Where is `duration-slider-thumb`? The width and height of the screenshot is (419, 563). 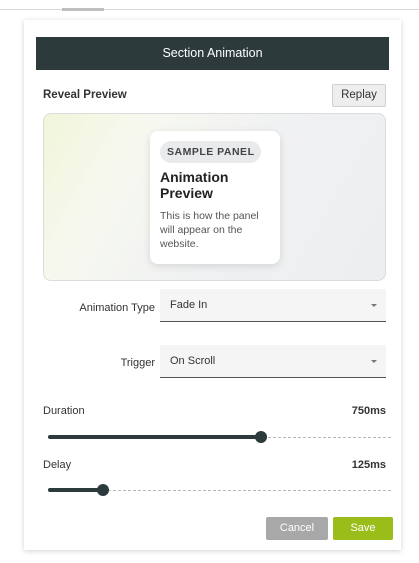
duration-slider-thumb is located at coordinates (260, 437).